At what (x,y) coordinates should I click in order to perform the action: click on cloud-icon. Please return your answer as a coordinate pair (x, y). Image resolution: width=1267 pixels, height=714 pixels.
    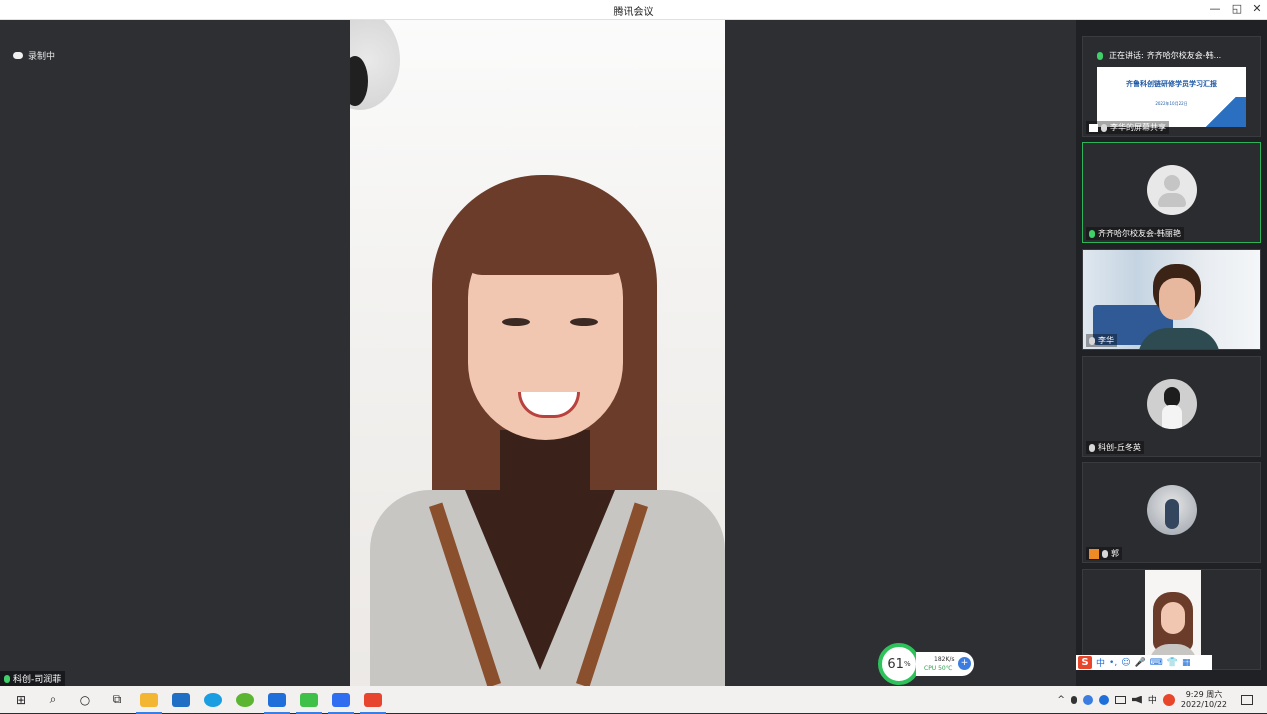
    Looking at the image, I should click on (18, 55).